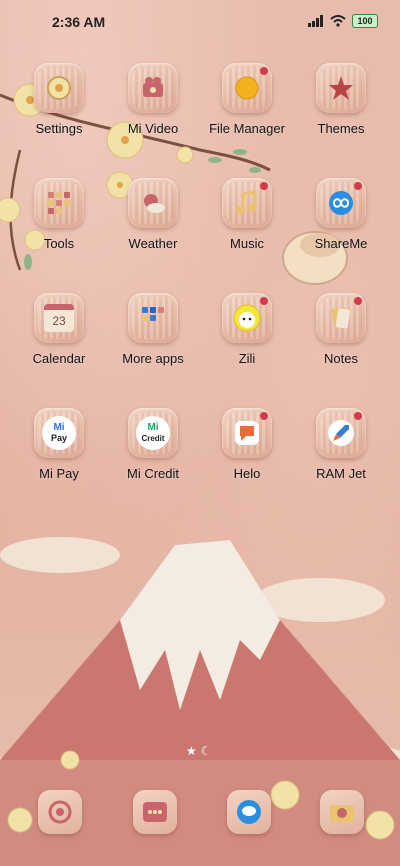 The height and width of the screenshot is (866, 400). Describe the element at coordinates (152, 473) in the screenshot. I see `app-label: Mi Credit` at that location.